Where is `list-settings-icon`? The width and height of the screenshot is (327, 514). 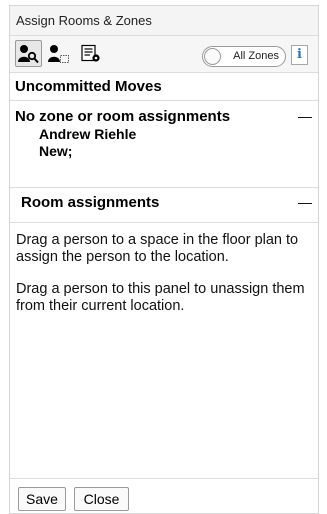
list-settings-icon is located at coordinates (90, 53).